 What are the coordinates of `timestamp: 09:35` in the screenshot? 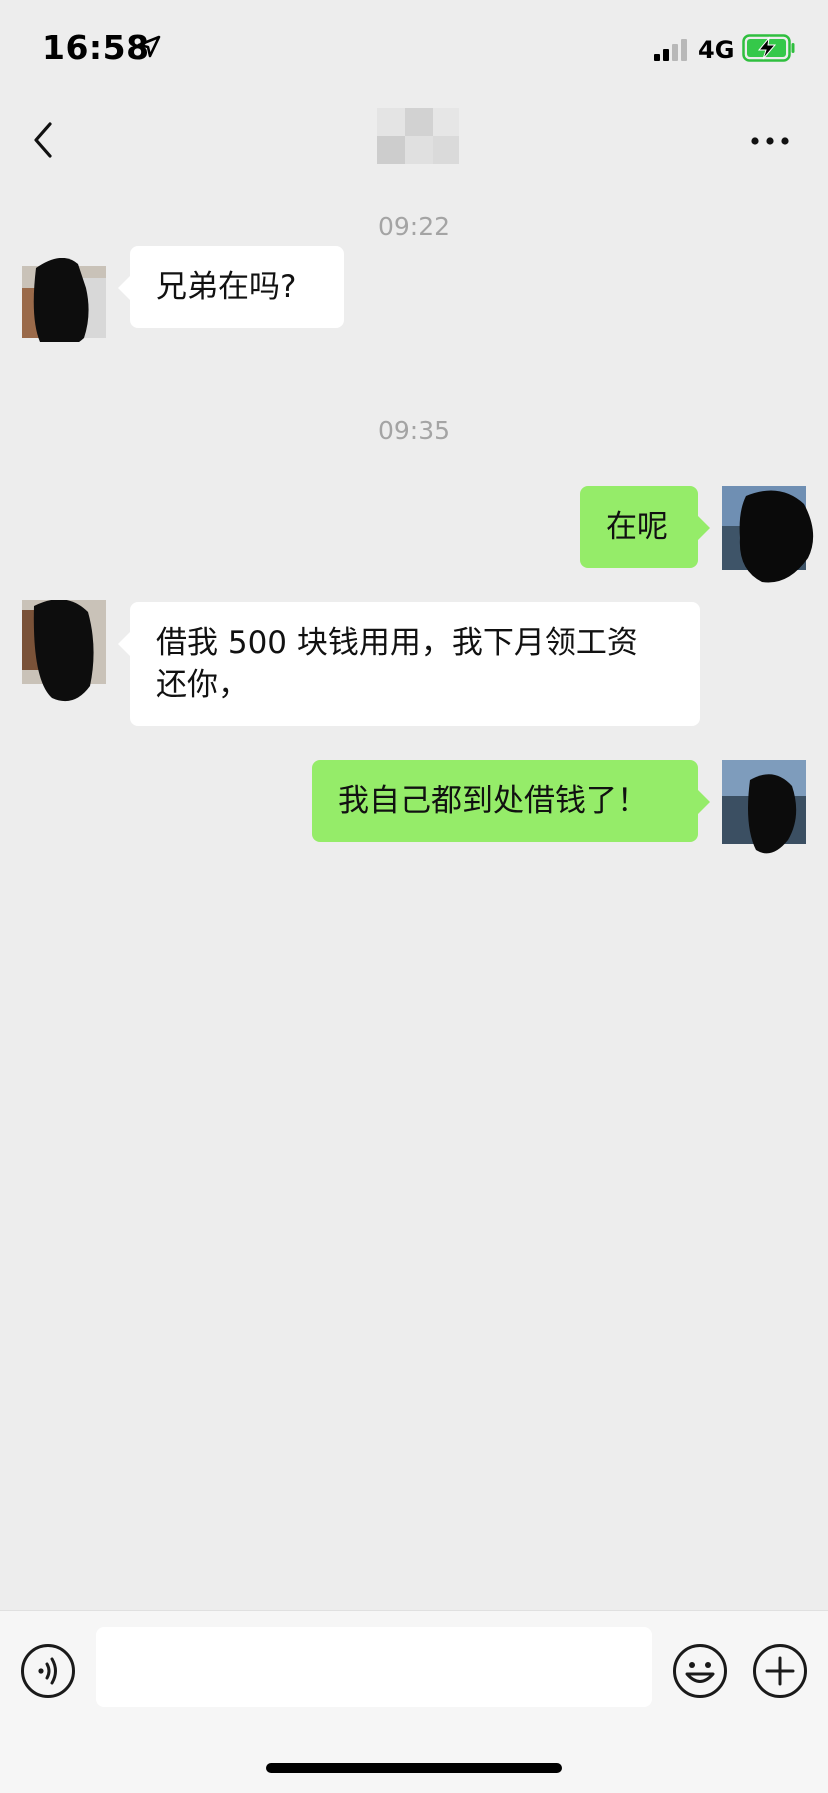 It's located at (414, 430).